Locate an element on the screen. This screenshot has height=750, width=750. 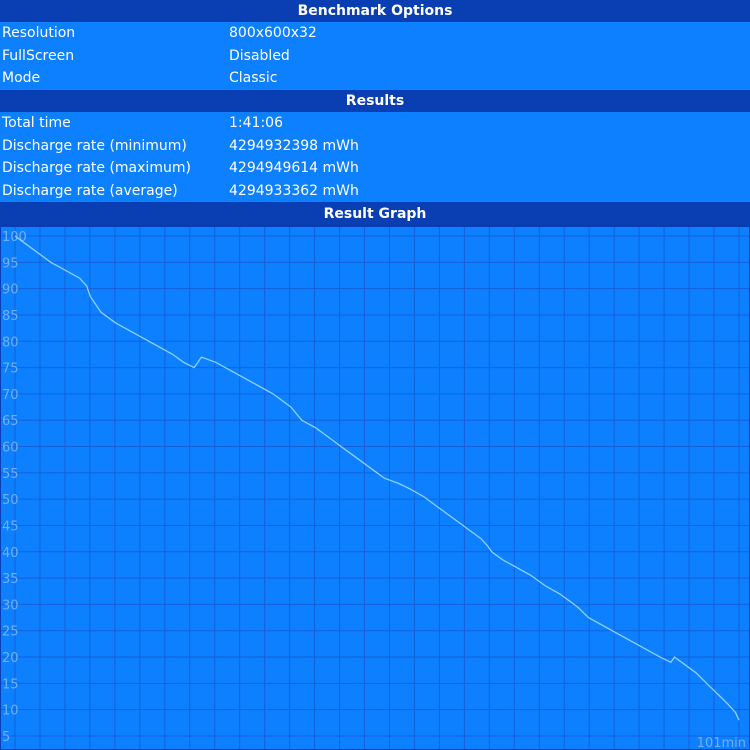
x-axis-max-label: 101min is located at coordinates (721, 743).